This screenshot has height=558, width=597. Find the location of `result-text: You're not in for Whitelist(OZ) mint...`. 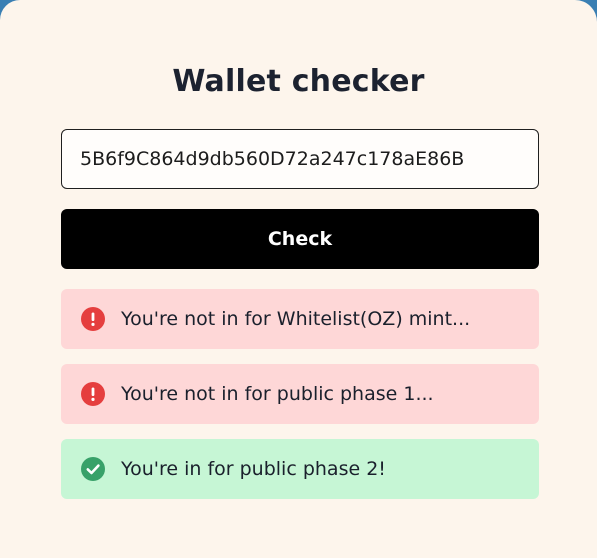

result-text: You're not in for Whitelist(OZ) mint... is located at coordinates (296, 319).